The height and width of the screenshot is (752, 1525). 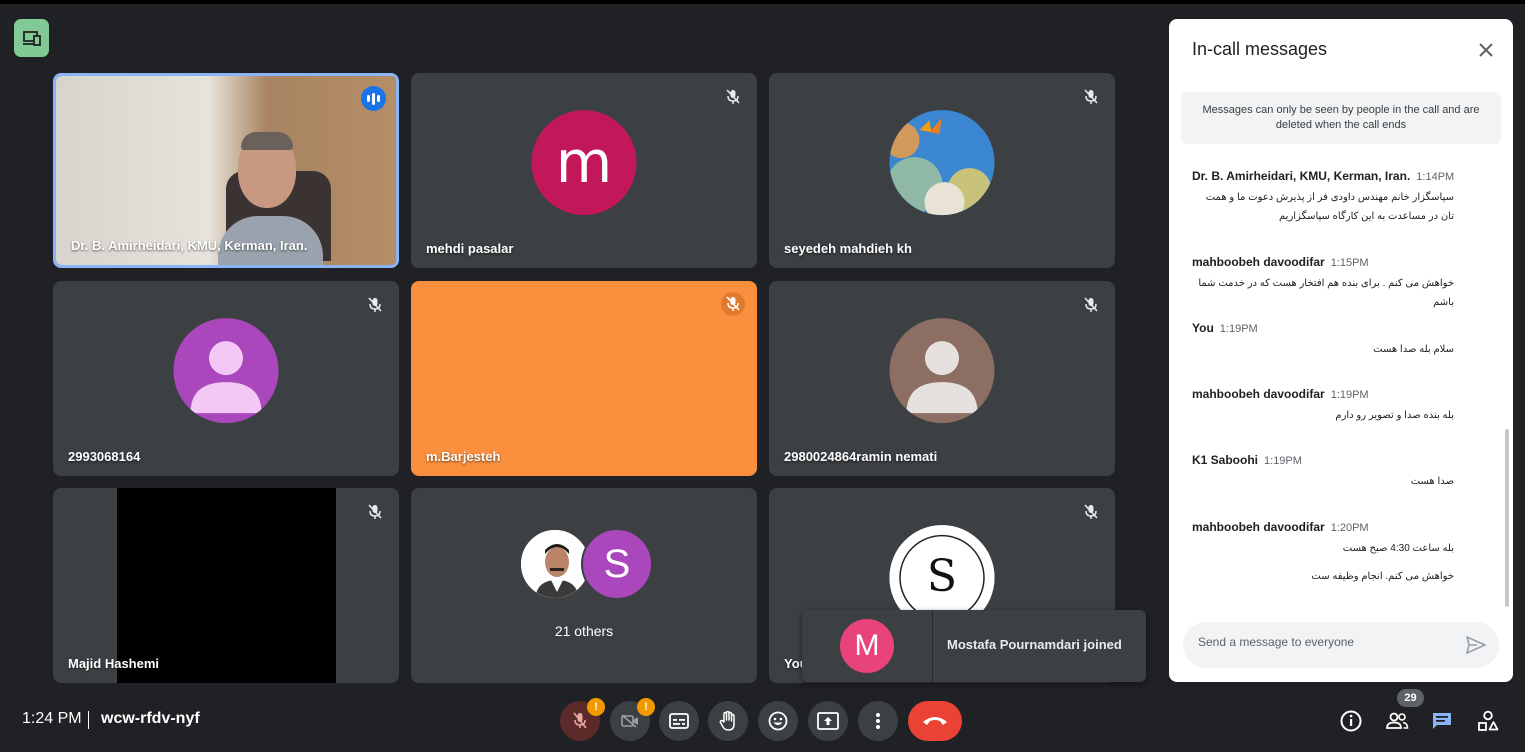 What do you see at coordinates (878, 721) in the screenshot?
I see `more-options-button` at bounding box center [878, 721].